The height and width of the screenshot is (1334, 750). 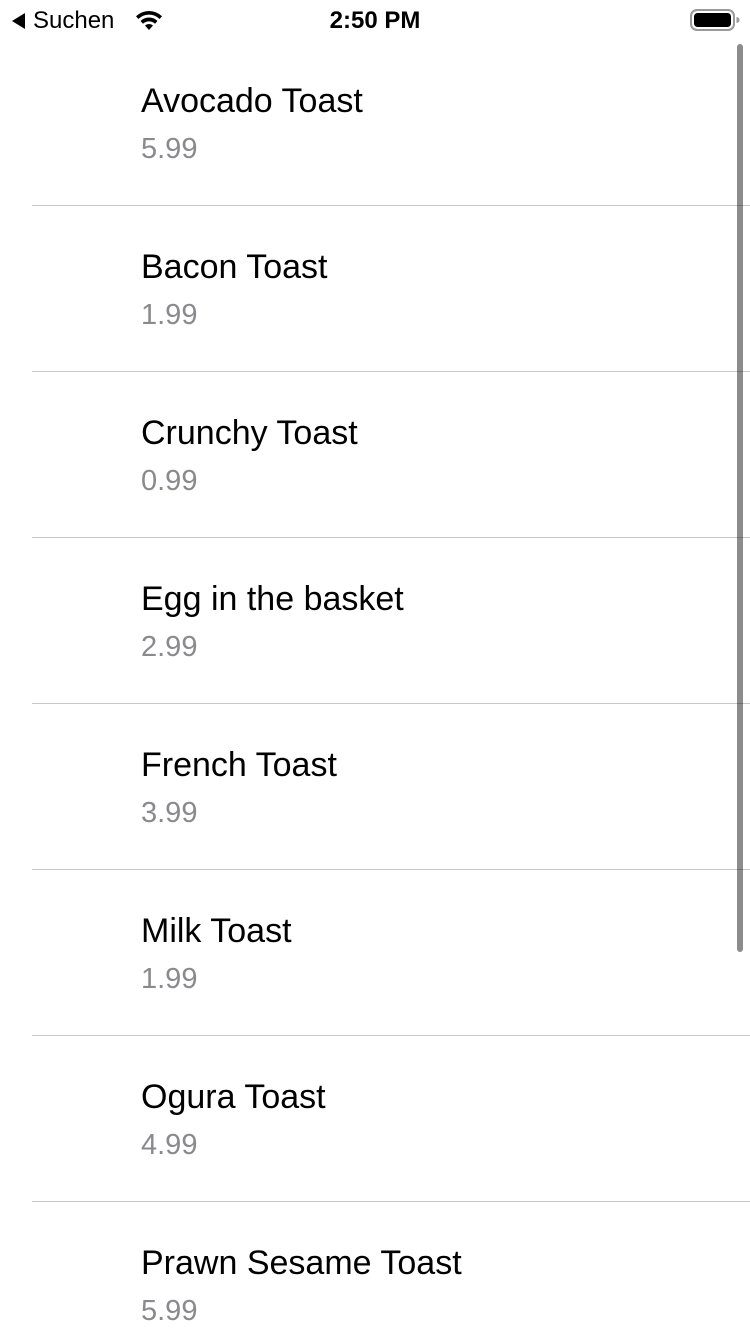 What do you see at coordinates (391, 953) in the screenshot?
I see `menu-row-milk-toast: Milk Toast 1.99` at bounding box center [391, 953].